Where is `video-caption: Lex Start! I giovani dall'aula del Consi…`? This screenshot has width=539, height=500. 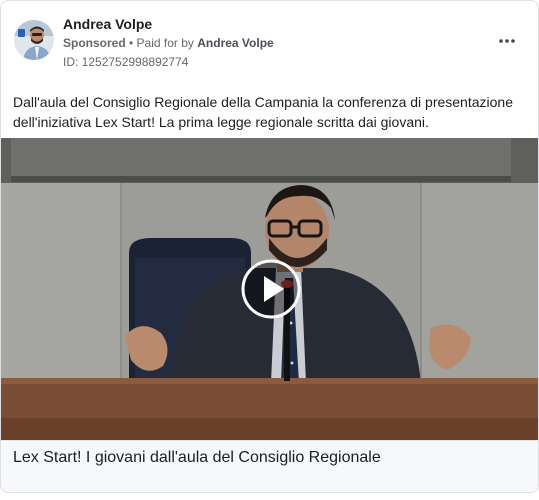 video-caption: Lex Start! I giovani dall'aula del Consi… is located at coordinates (197, 458).